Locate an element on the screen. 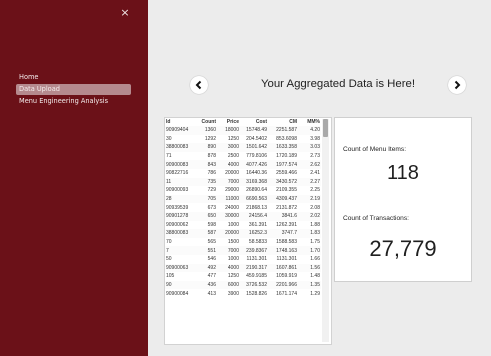 The width and height of the screenshot is (491, 356). table-cell: 1500 is located at coordinates (233, 242).